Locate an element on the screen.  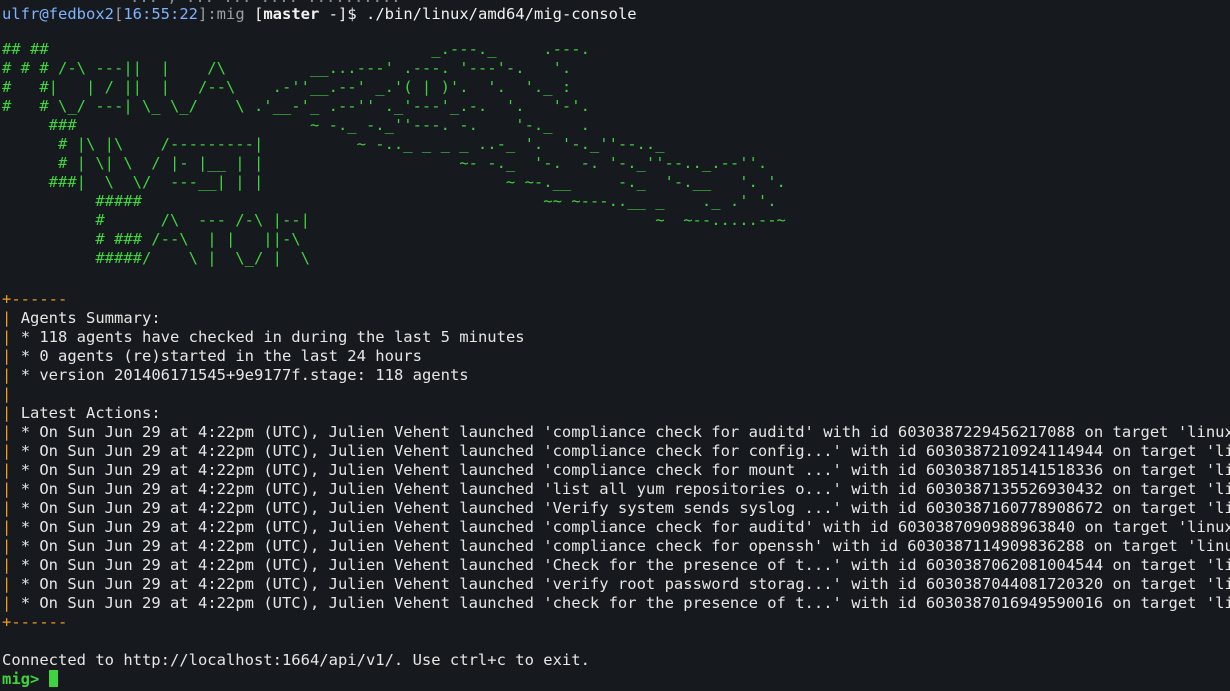
agents-summary-title-line: | Agents Summary: is located at coordinates (81, 318).